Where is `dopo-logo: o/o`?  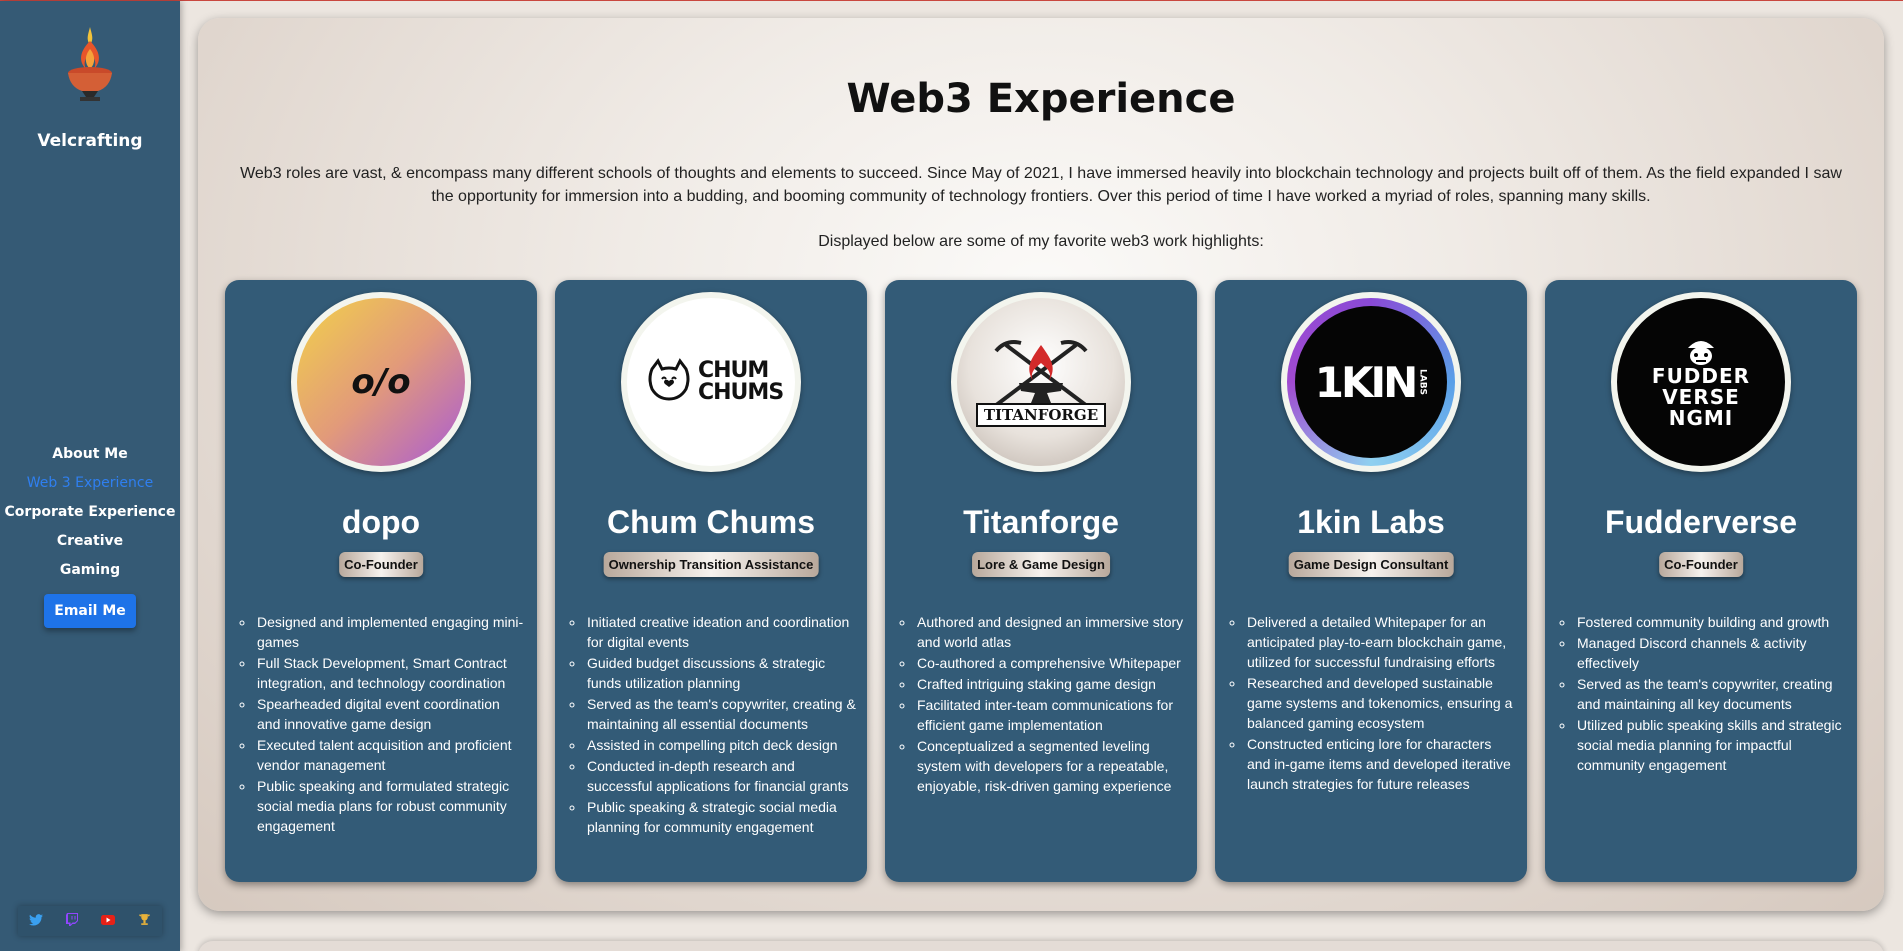 dopo-logo: o/o is located at coordinates (381, 382).